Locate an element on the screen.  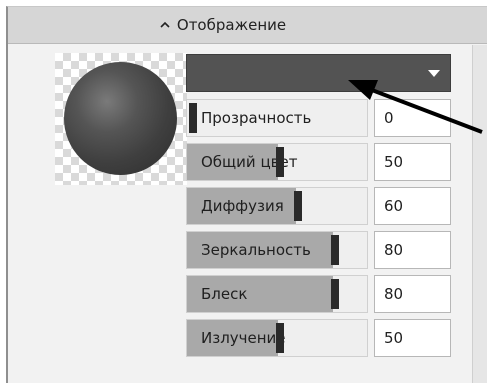
pointer-arrow-icon is located at coordinates (415, 107).